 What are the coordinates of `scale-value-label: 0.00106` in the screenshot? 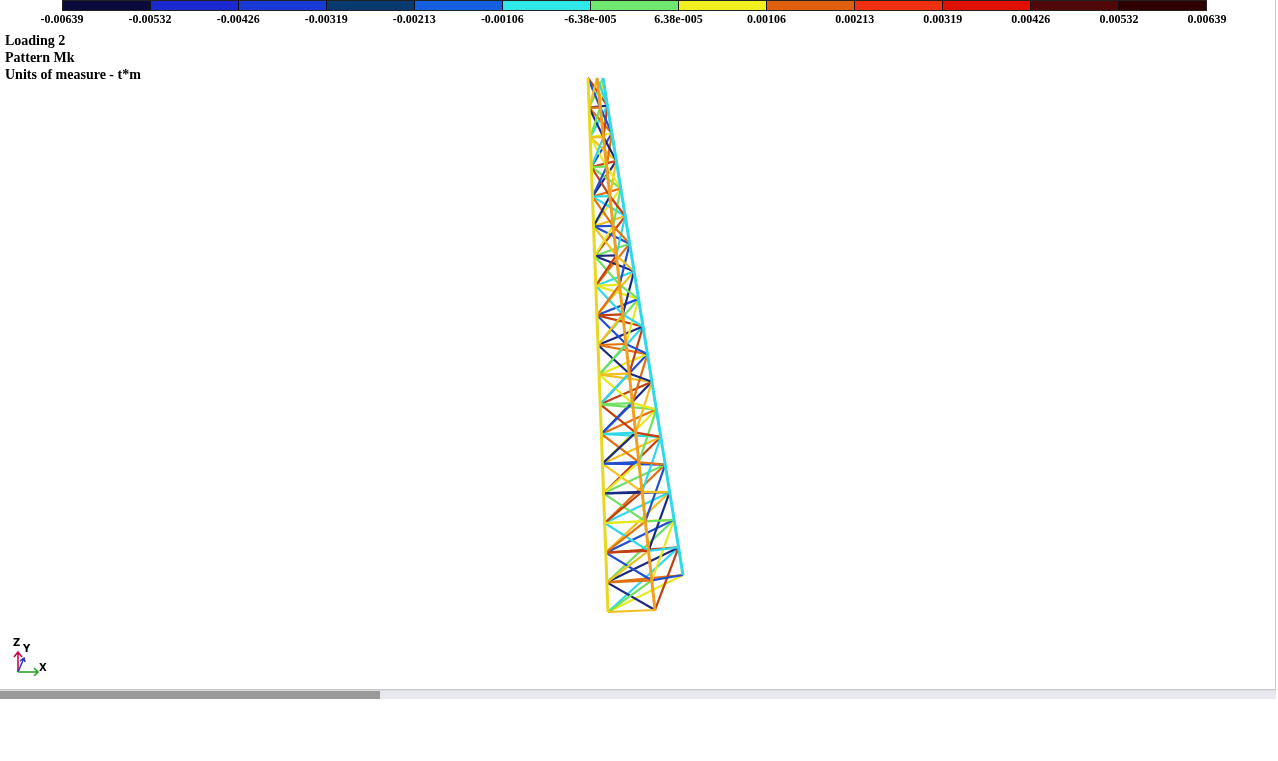 It's located at (767, 19).